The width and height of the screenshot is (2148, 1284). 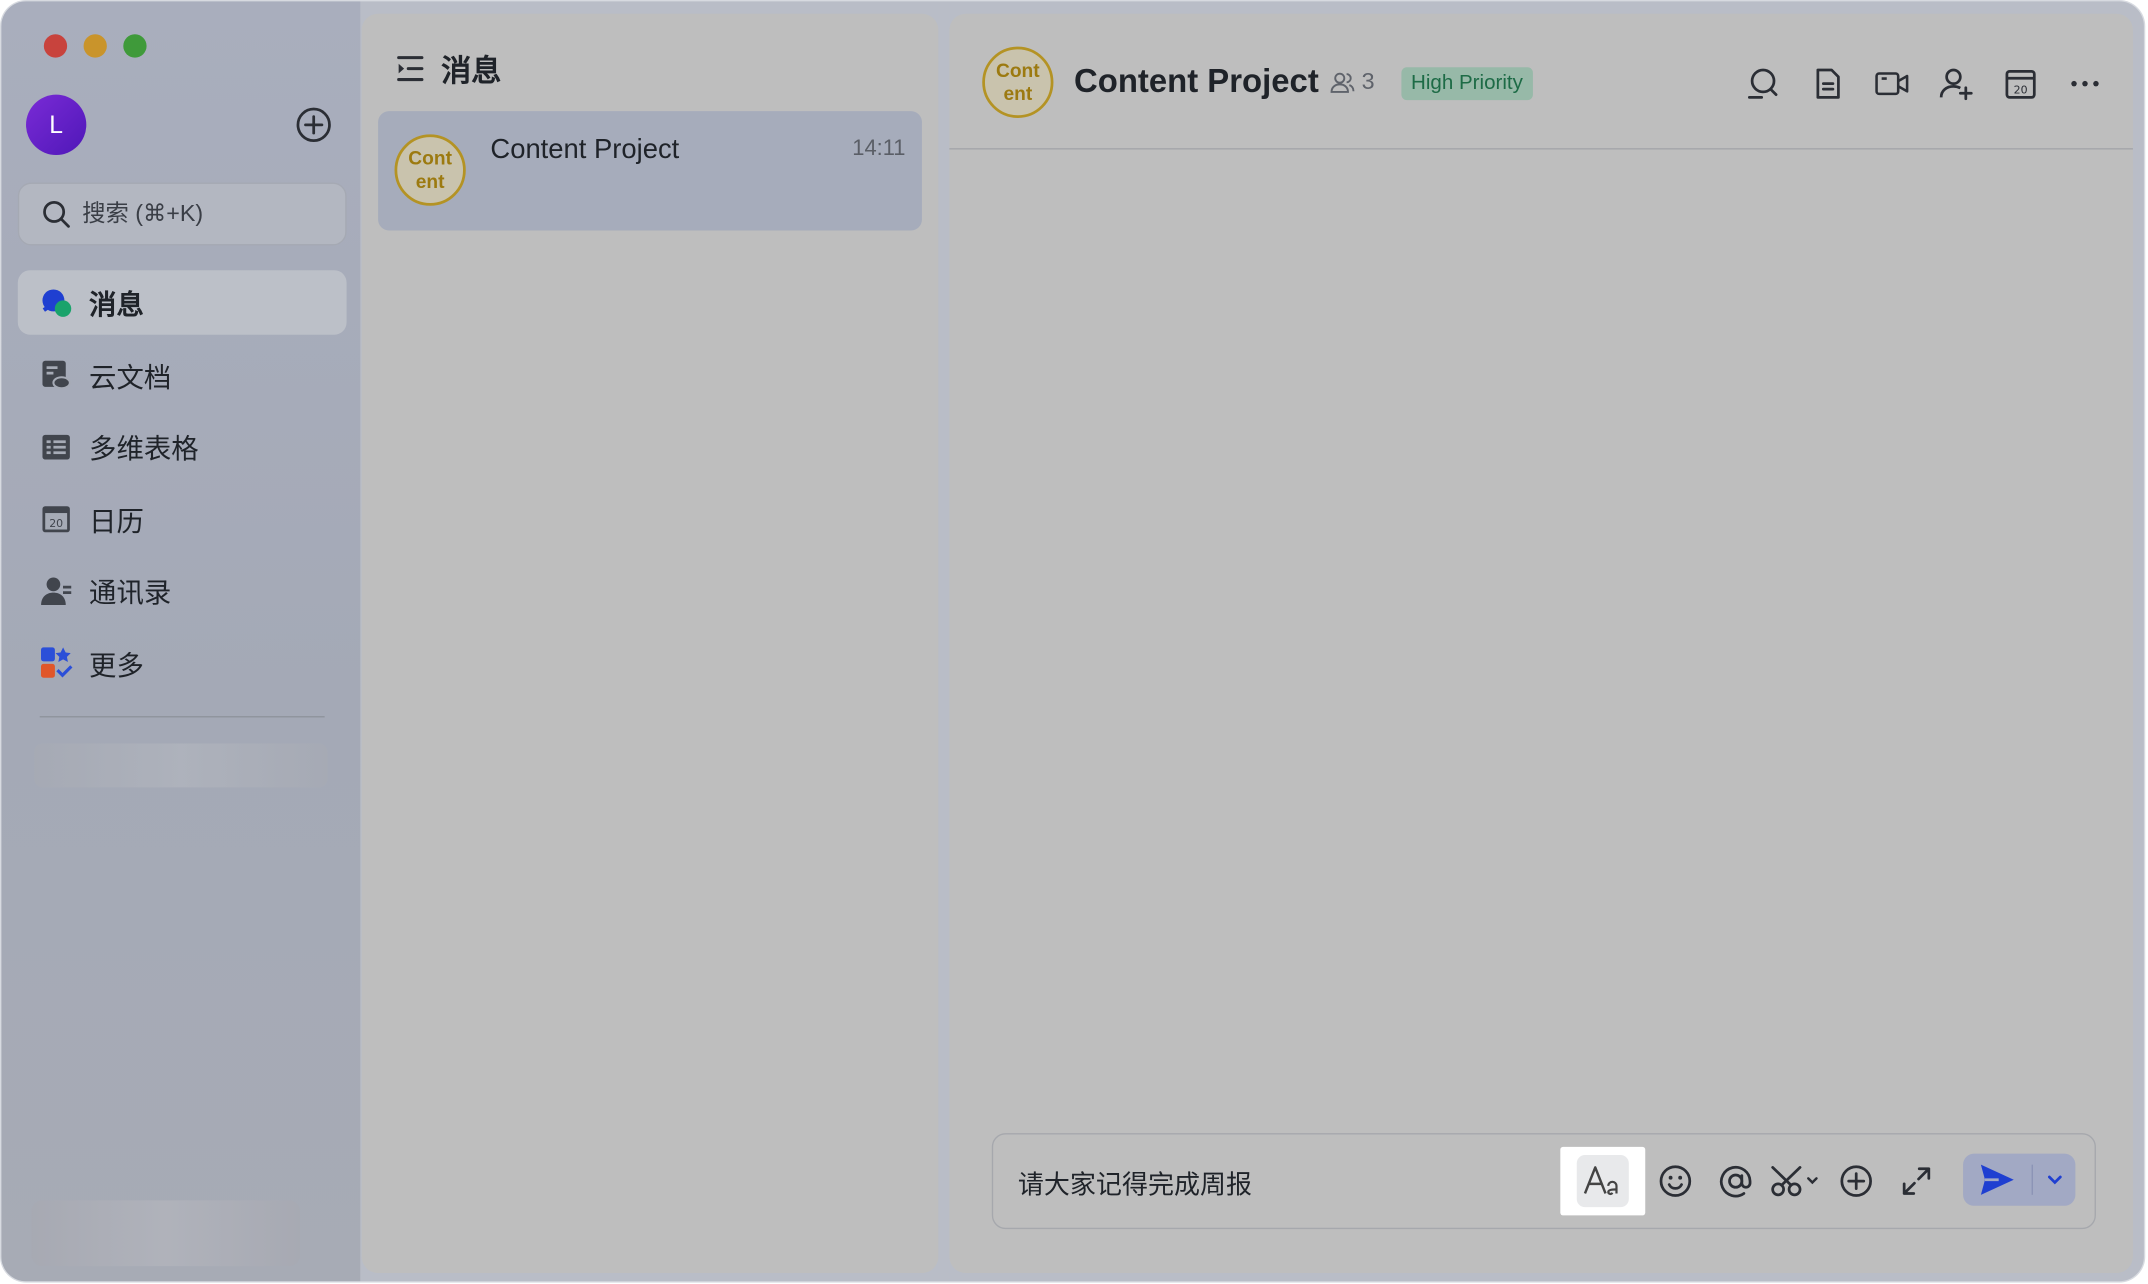 I want to click on doc-icon, so click(x=1828, y=84).